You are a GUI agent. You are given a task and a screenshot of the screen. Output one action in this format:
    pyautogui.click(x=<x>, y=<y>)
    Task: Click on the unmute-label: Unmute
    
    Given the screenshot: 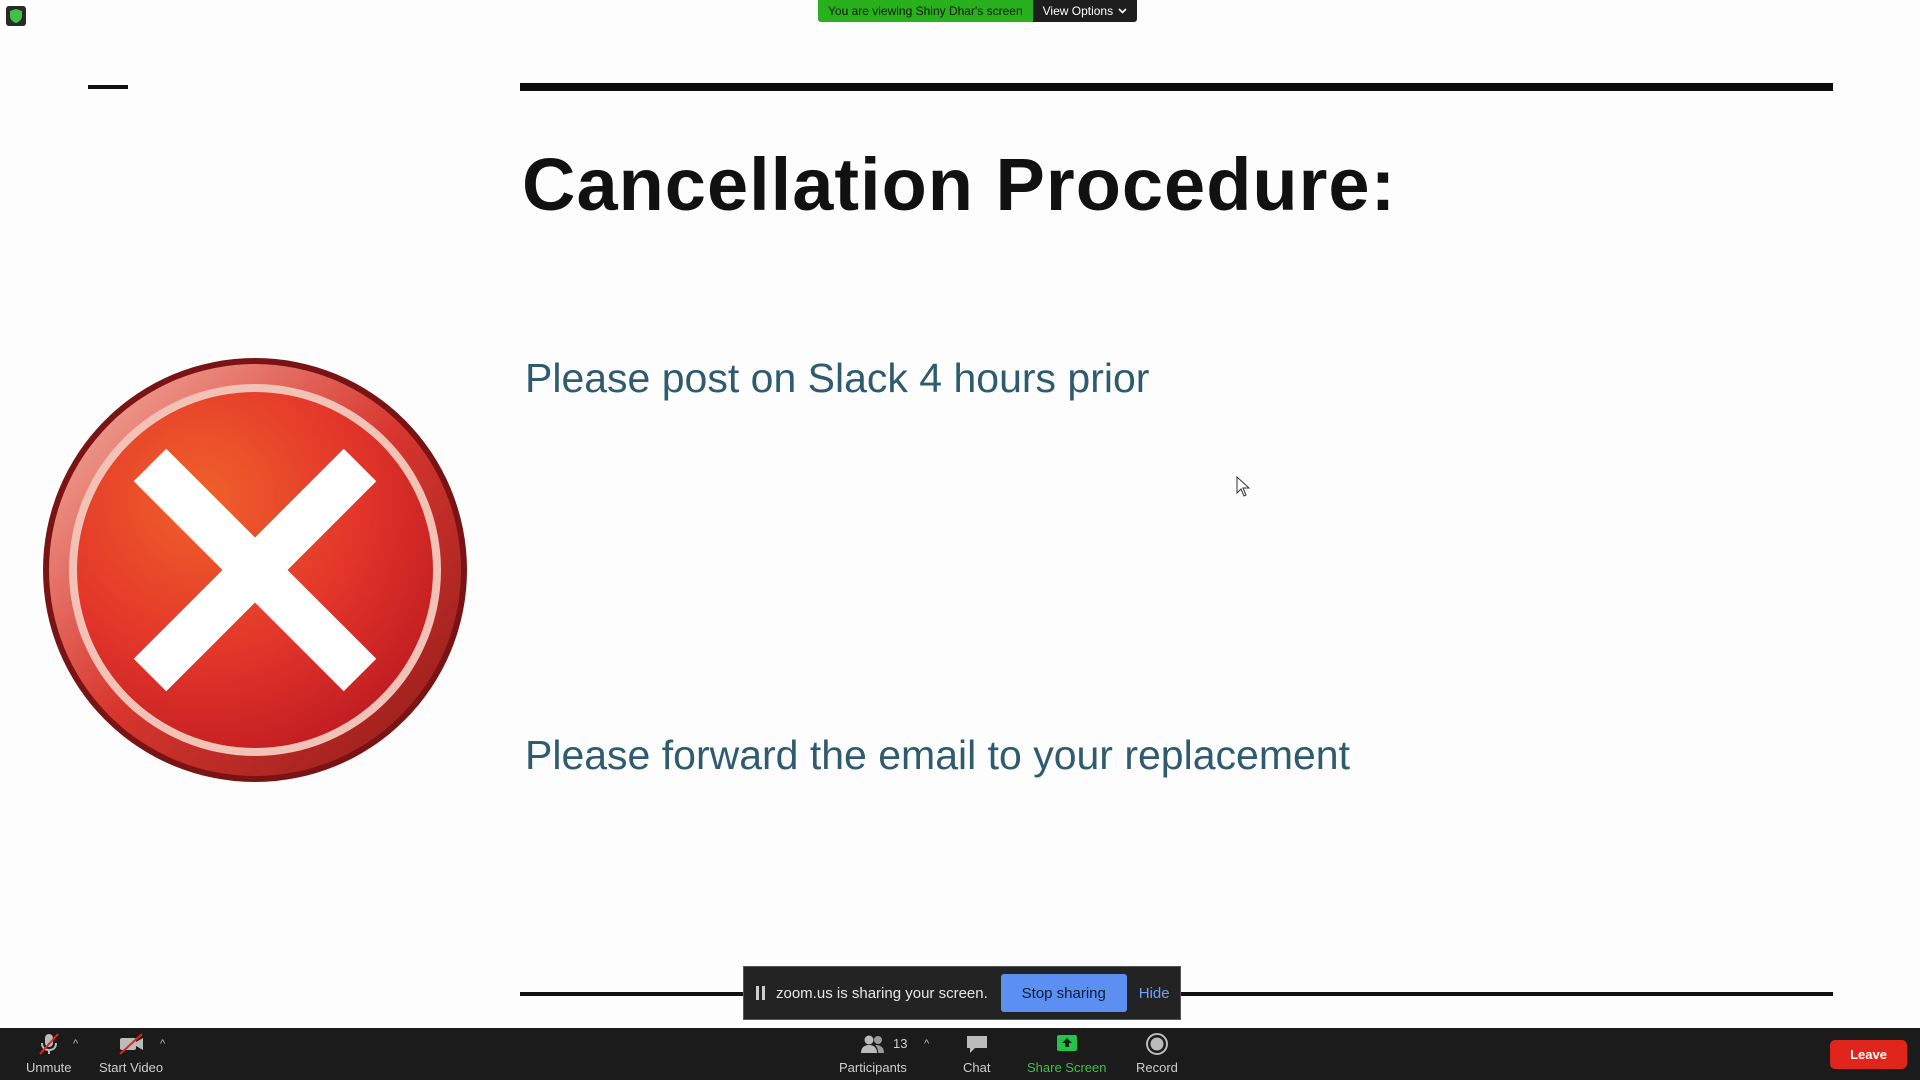 What is the action you would take?
    pyautogui.click(x=49, y=1067)
    